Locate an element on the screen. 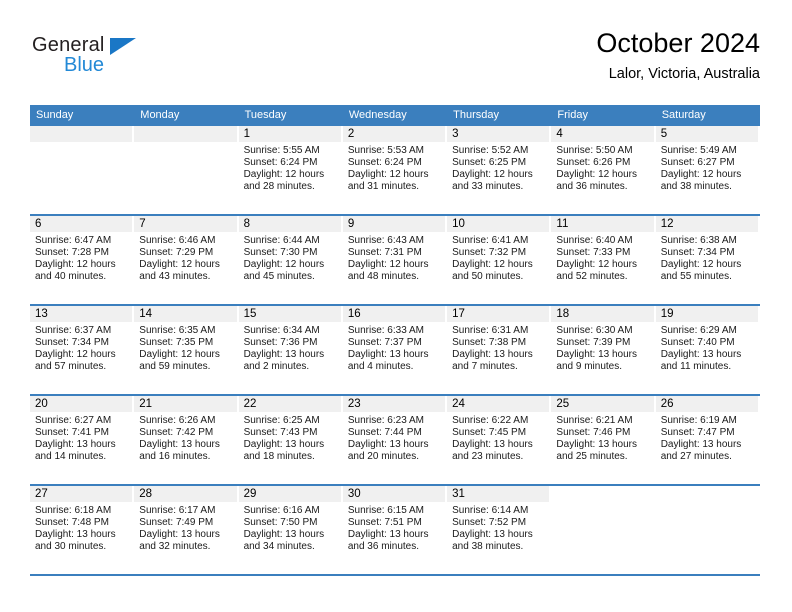  day-number-band: 13 is located at coordinates (81, 314).